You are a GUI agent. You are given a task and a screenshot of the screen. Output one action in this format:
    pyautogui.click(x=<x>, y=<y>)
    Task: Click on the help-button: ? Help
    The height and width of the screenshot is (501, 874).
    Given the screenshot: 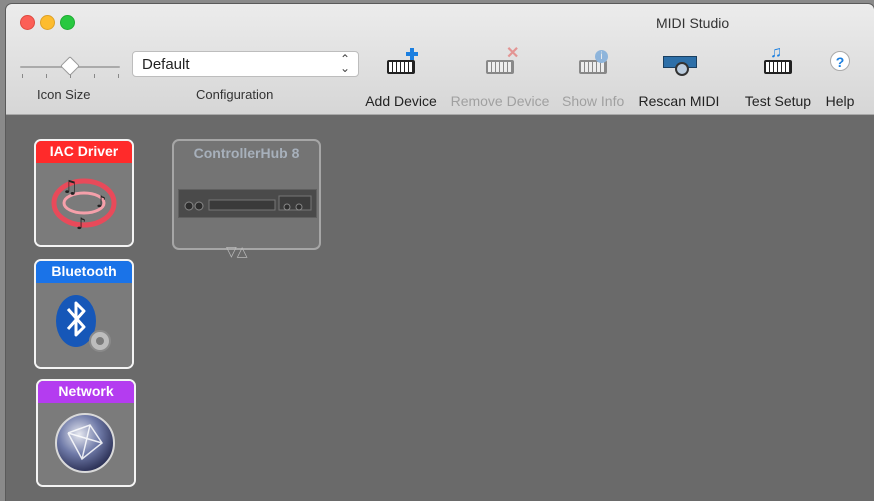 What is the action you would take?
    pyautogui.click(x=840, y=78)
    